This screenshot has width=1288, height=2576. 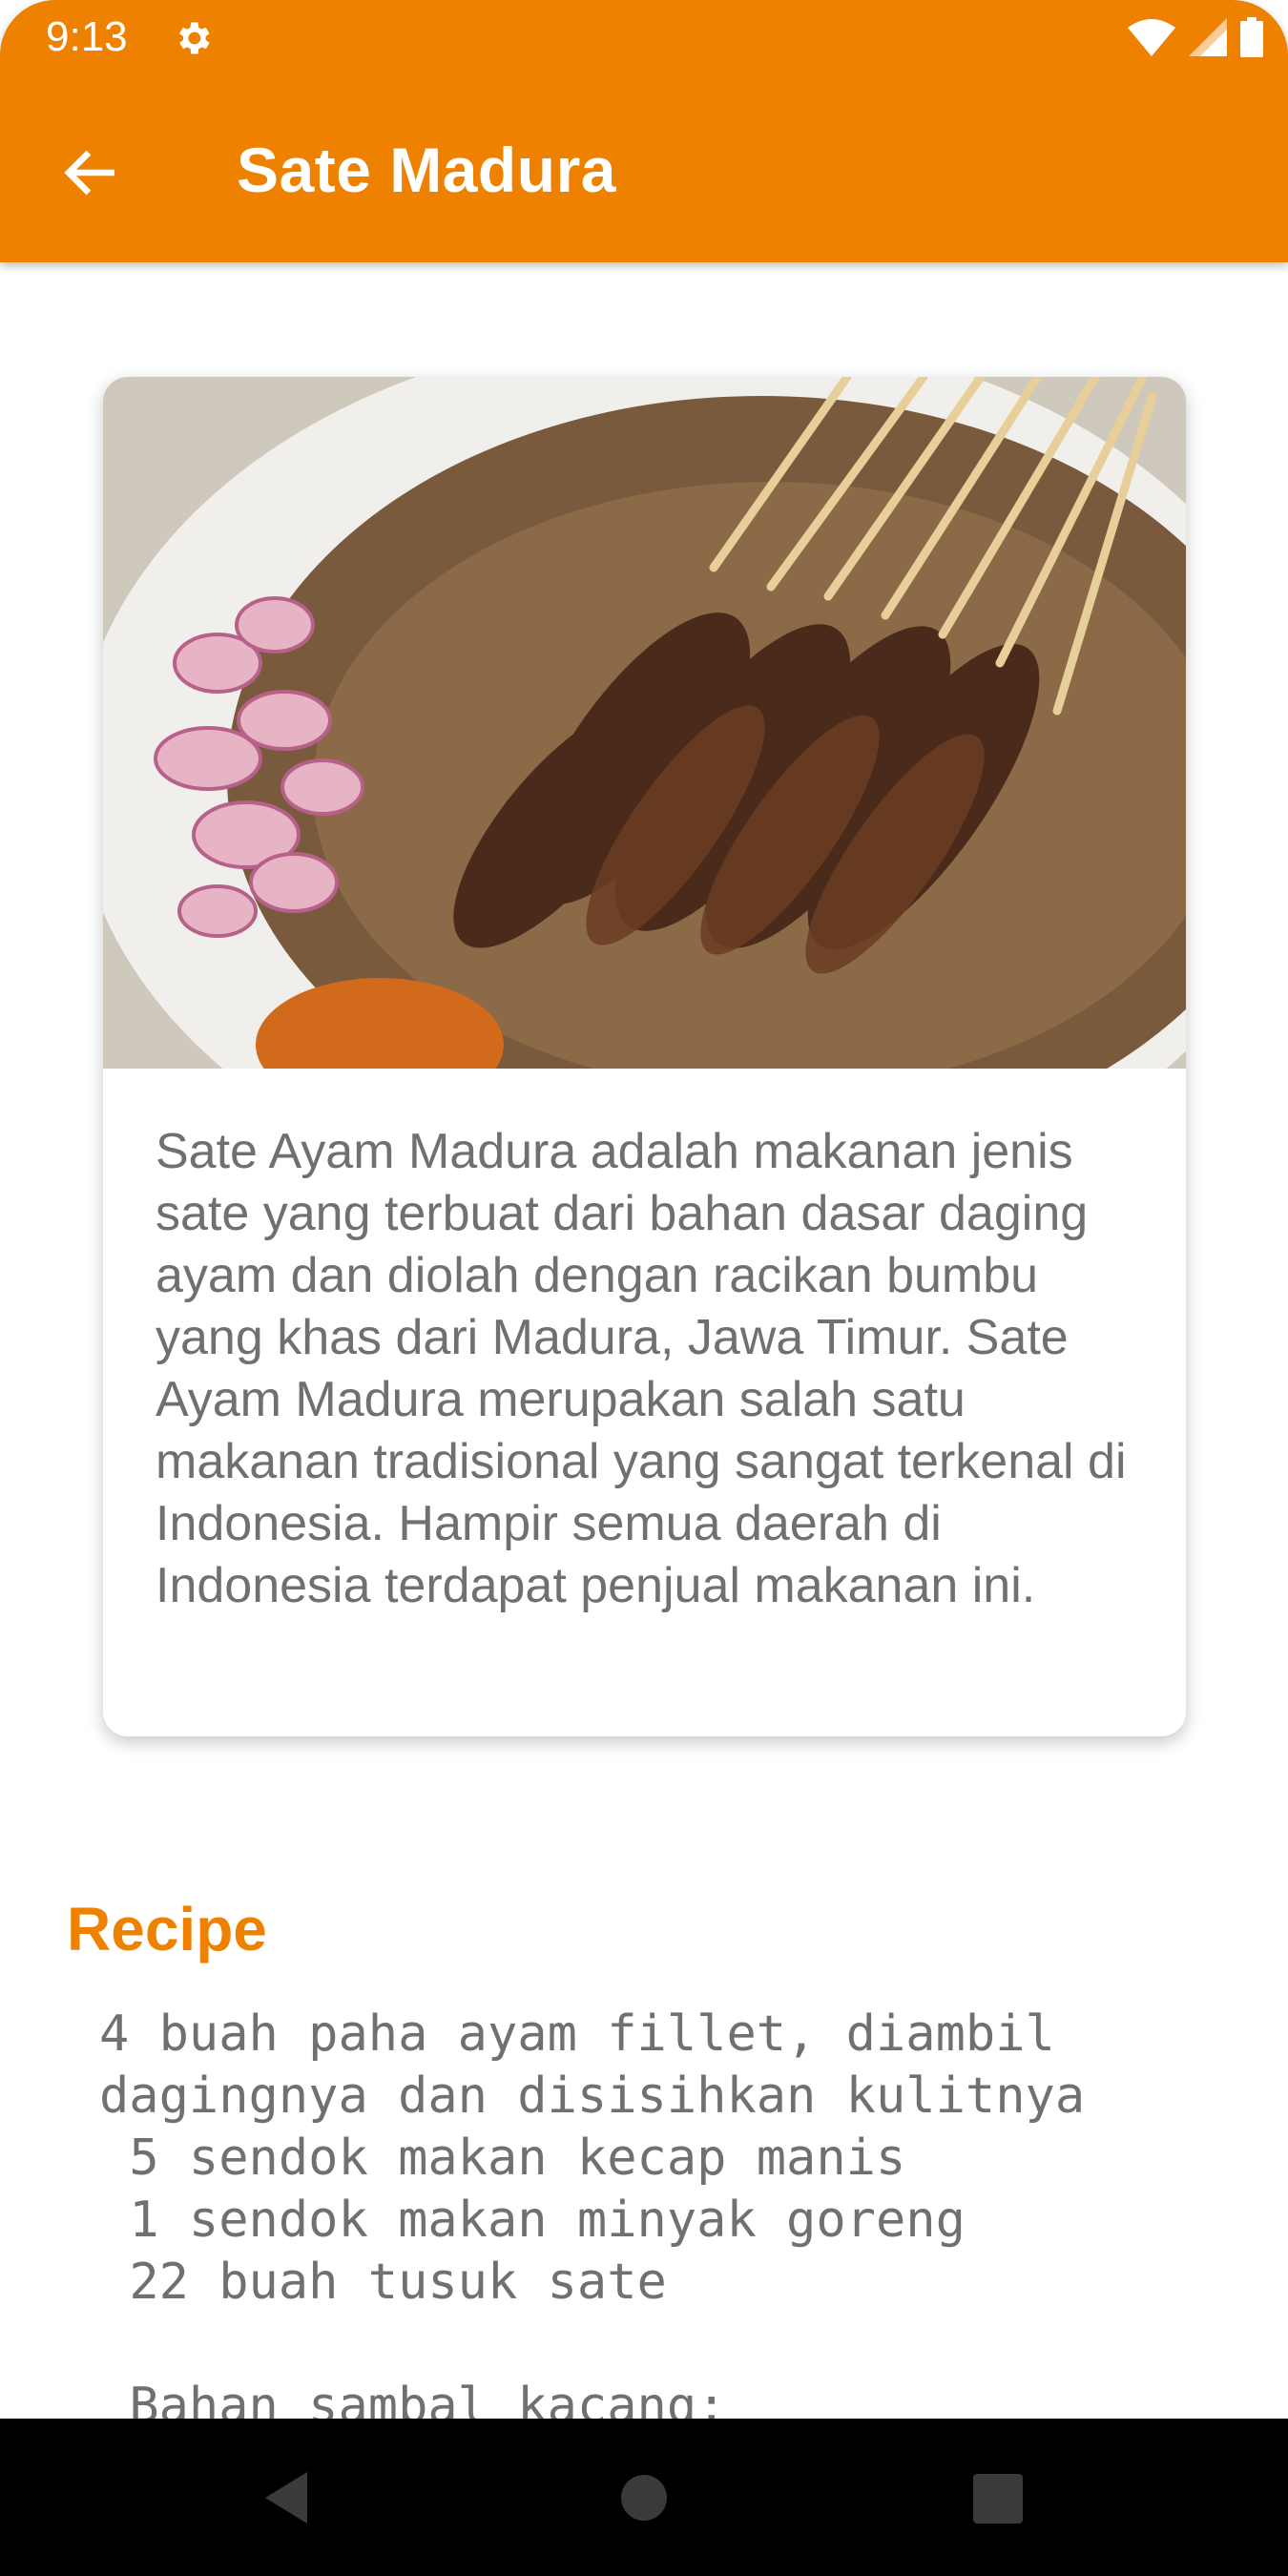 What do you see at coordinates (998, 2499) in the screenshot?
I see `recents-square-icon` at bounding box center [998, 2499].